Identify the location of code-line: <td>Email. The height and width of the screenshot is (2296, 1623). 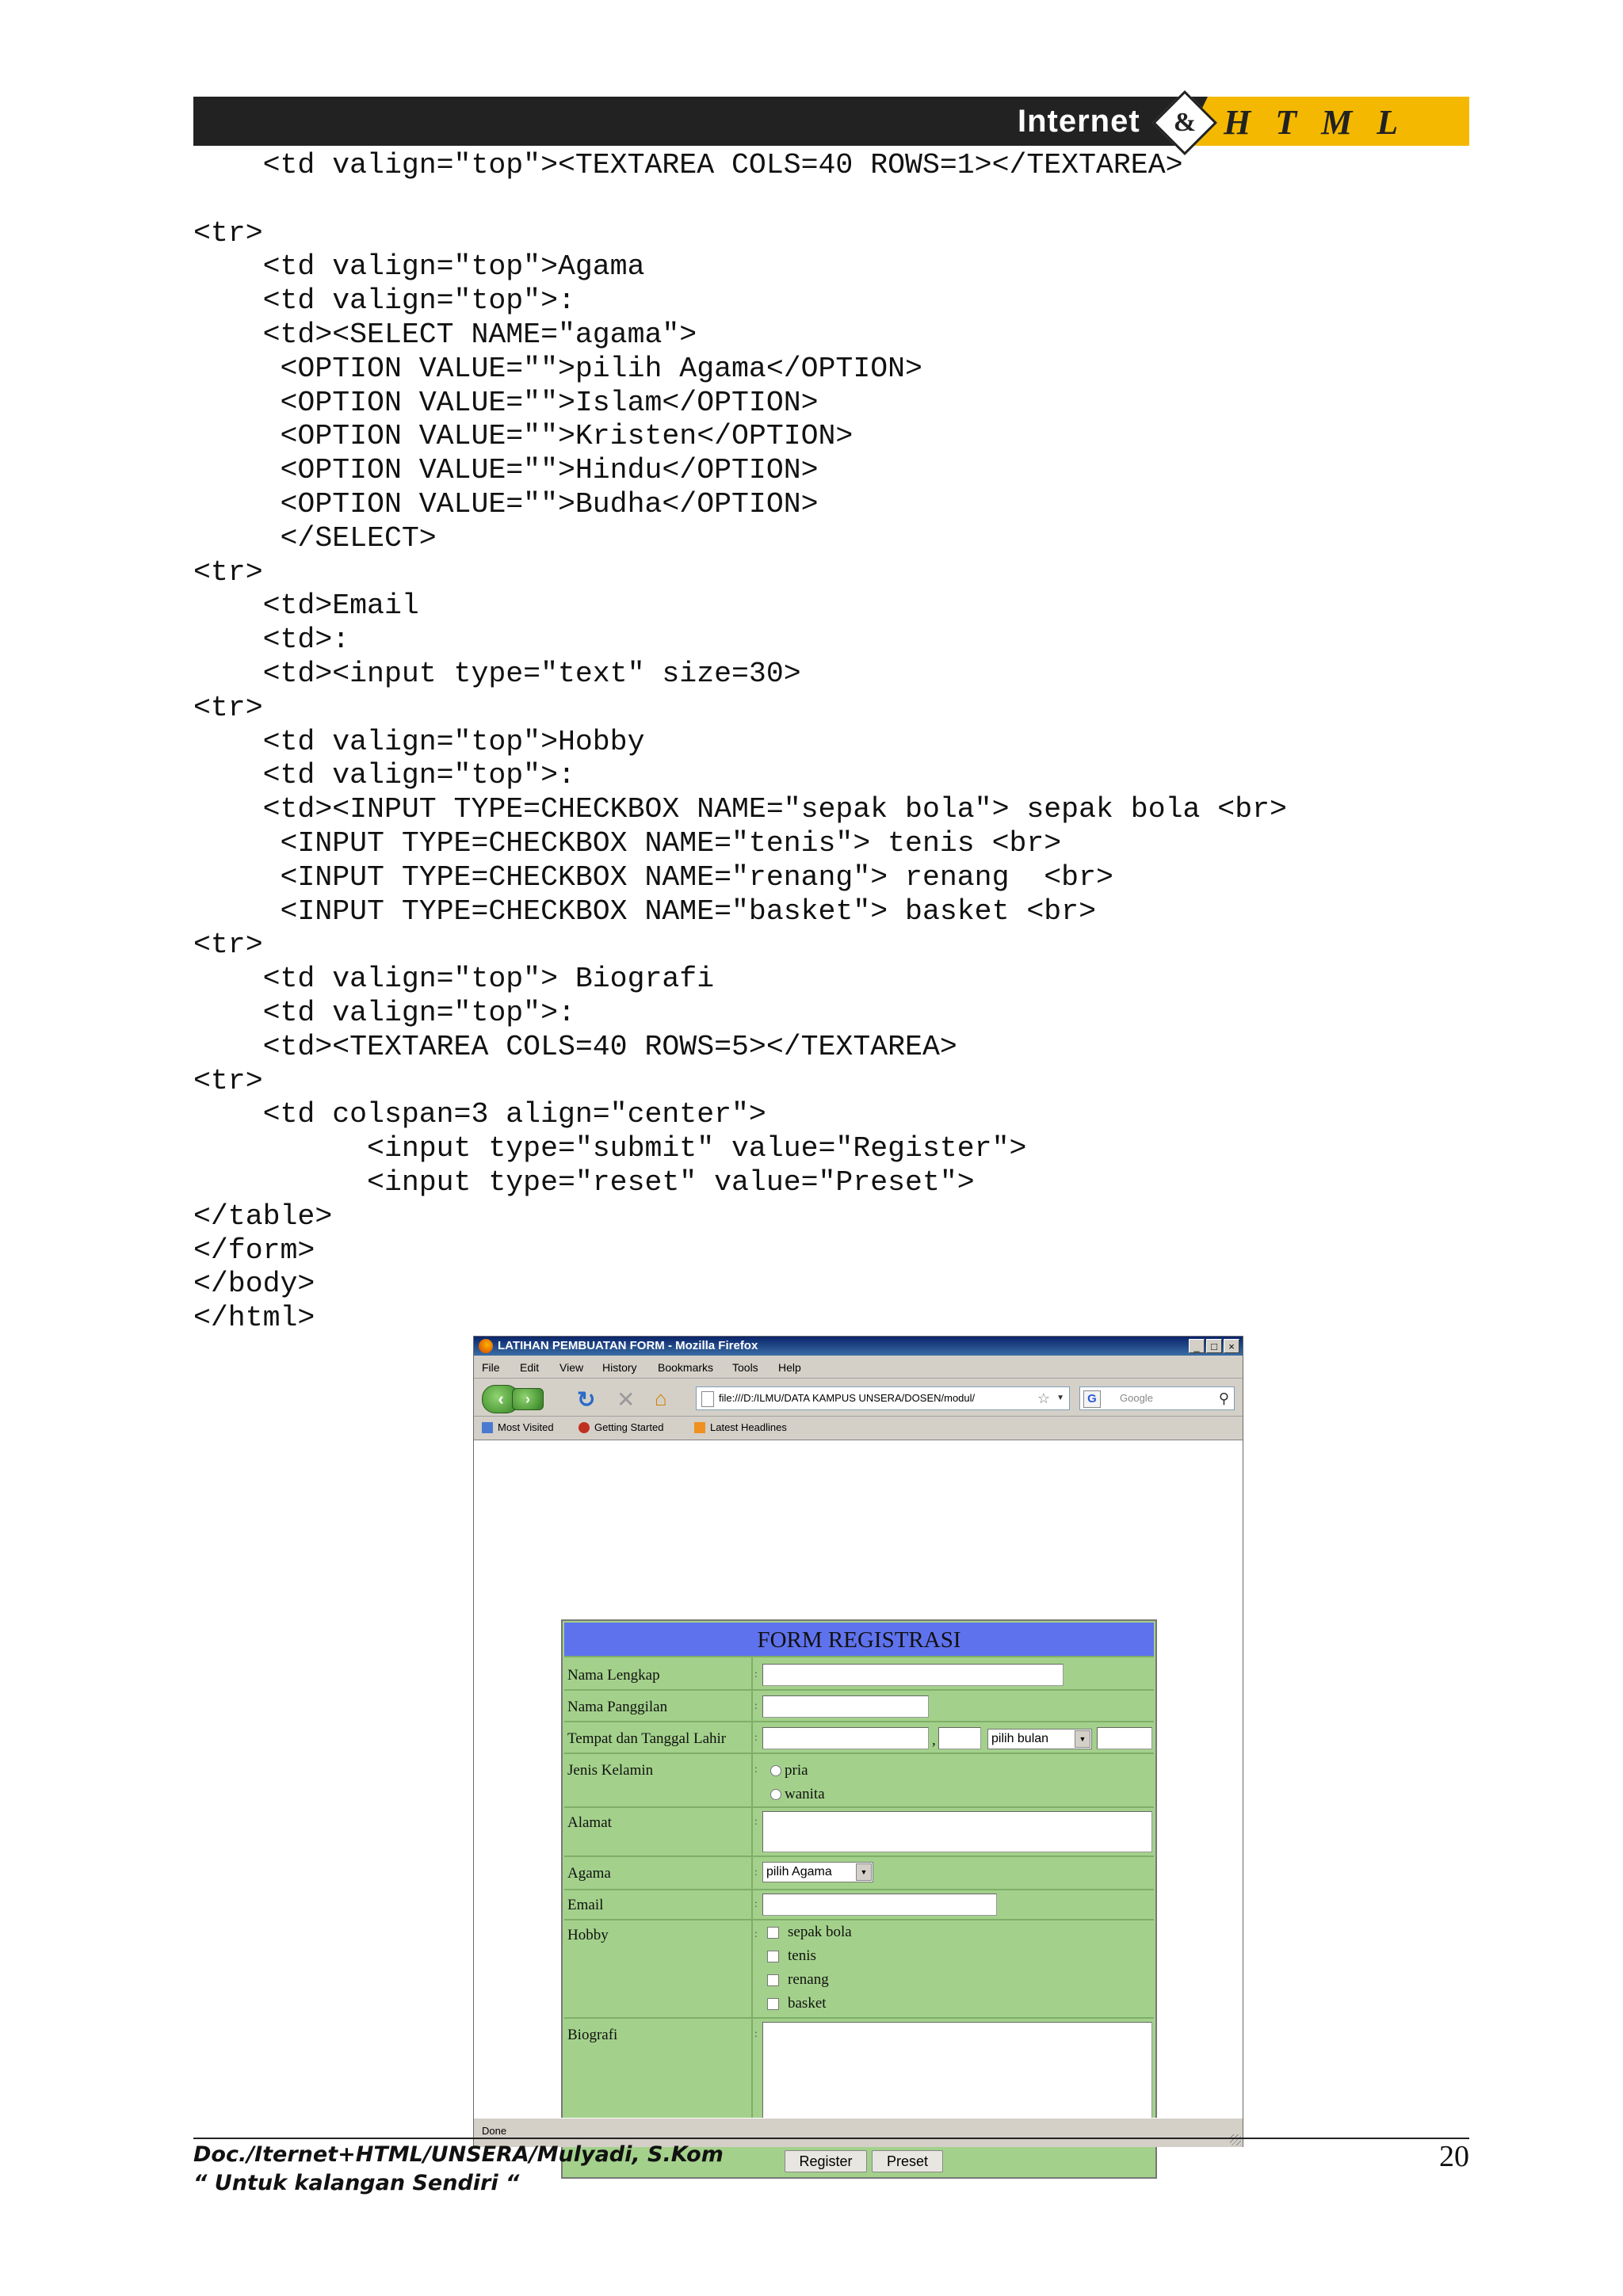
(306, 606).